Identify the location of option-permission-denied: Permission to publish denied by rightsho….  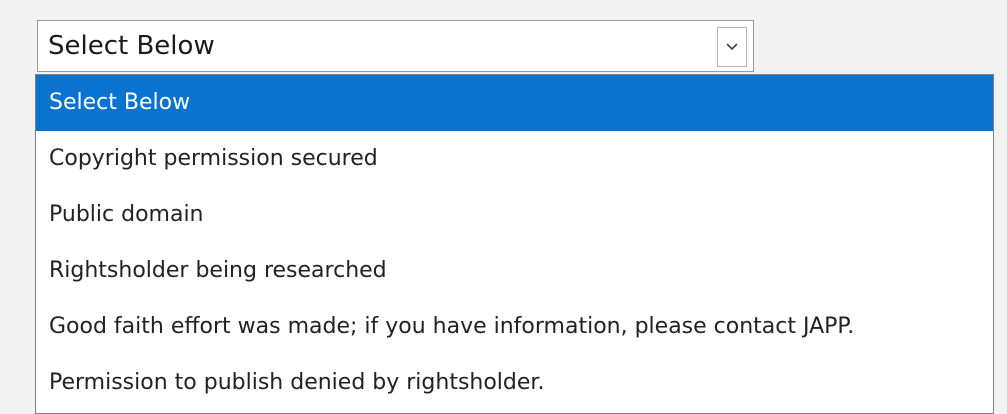
(514, 383).